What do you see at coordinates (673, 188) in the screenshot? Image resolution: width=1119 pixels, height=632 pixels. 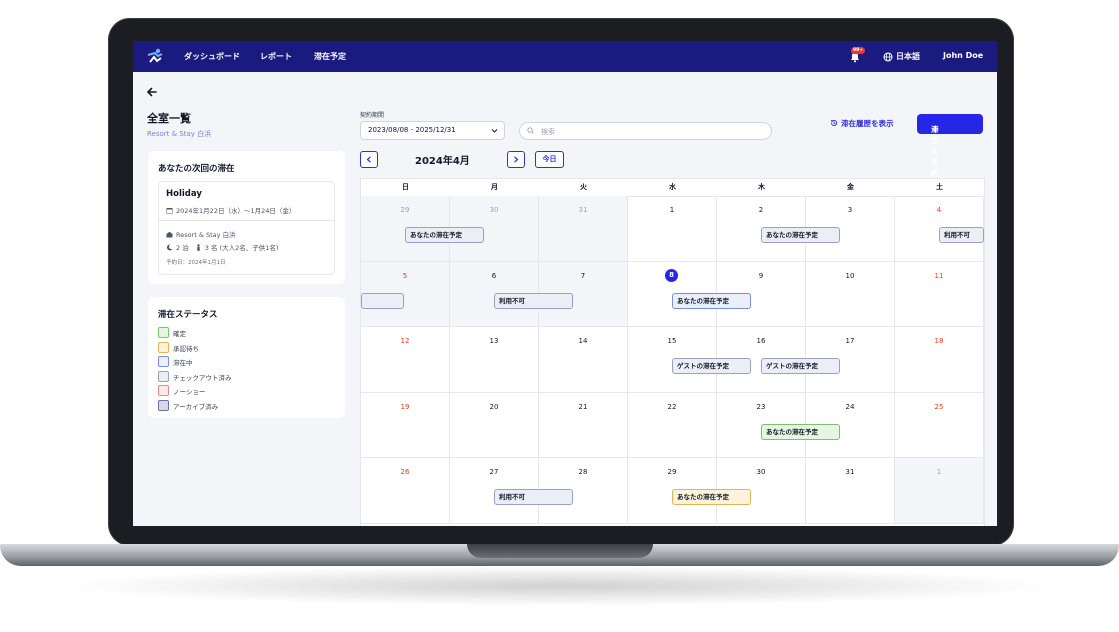 I see `weekday-header: 水` at bounding box center [673, 188].